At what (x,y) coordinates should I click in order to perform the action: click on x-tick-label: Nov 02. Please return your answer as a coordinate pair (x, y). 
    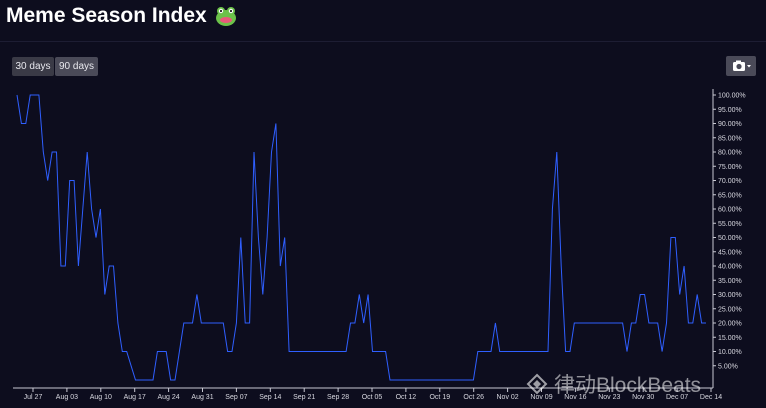
    Looking at the image, I should click on (508, 397).